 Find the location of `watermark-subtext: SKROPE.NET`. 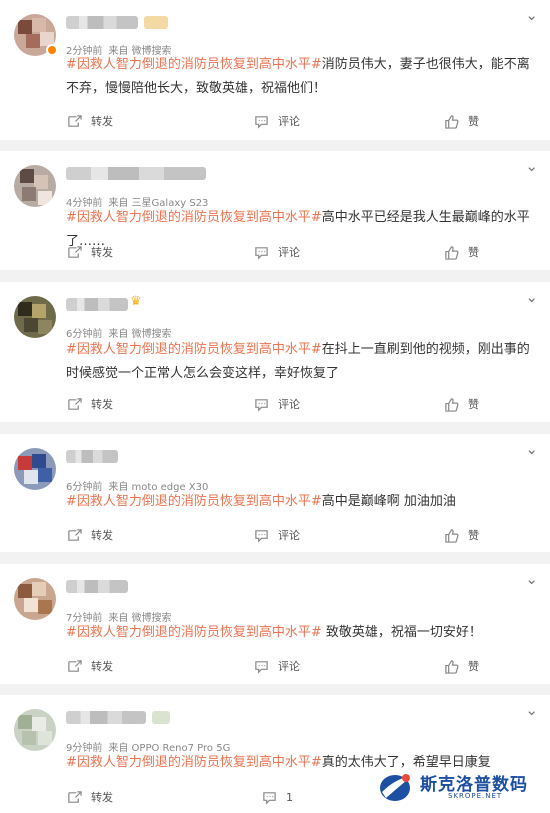

watermark-subtext: SKROPE.NET is located at coordinates (475, 796).